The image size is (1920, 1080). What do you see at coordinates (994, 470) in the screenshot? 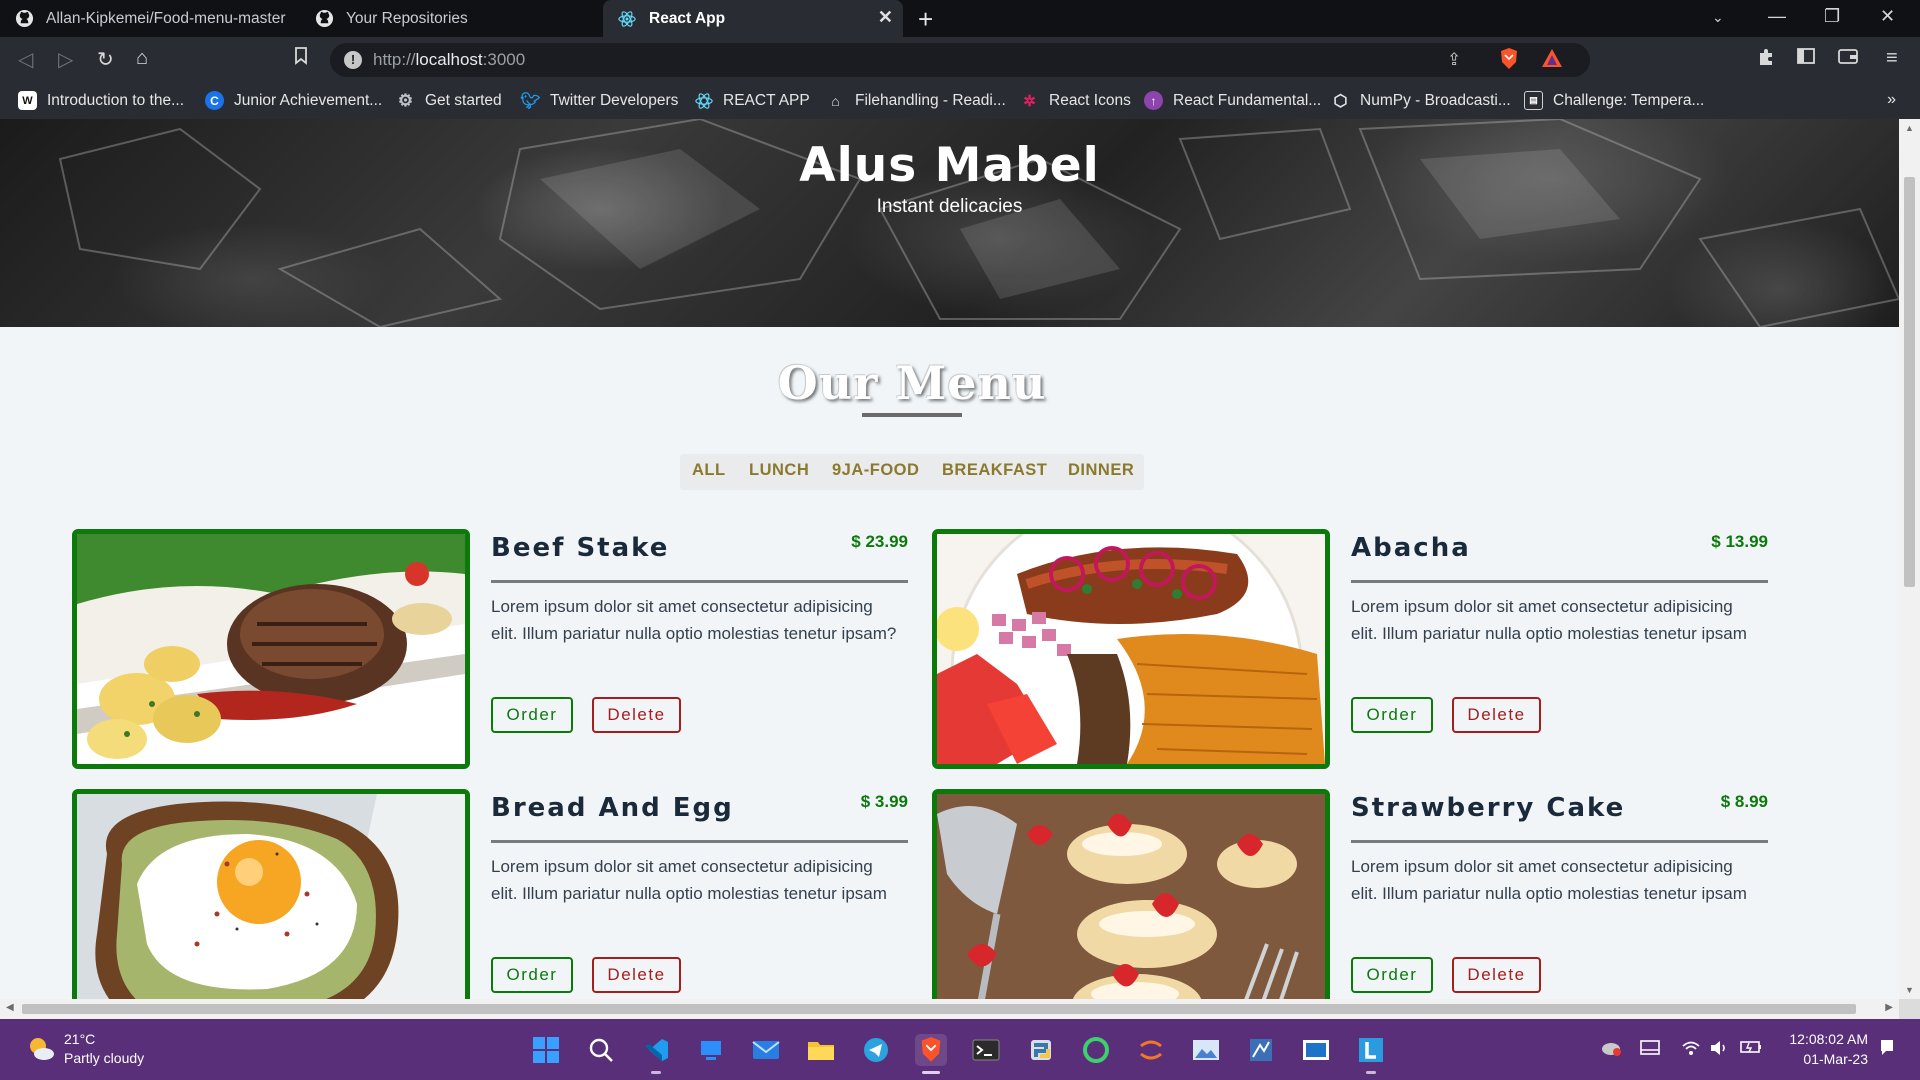
I see `filter-breakfast: BREAKFAST` at bounding box center [994, 470].